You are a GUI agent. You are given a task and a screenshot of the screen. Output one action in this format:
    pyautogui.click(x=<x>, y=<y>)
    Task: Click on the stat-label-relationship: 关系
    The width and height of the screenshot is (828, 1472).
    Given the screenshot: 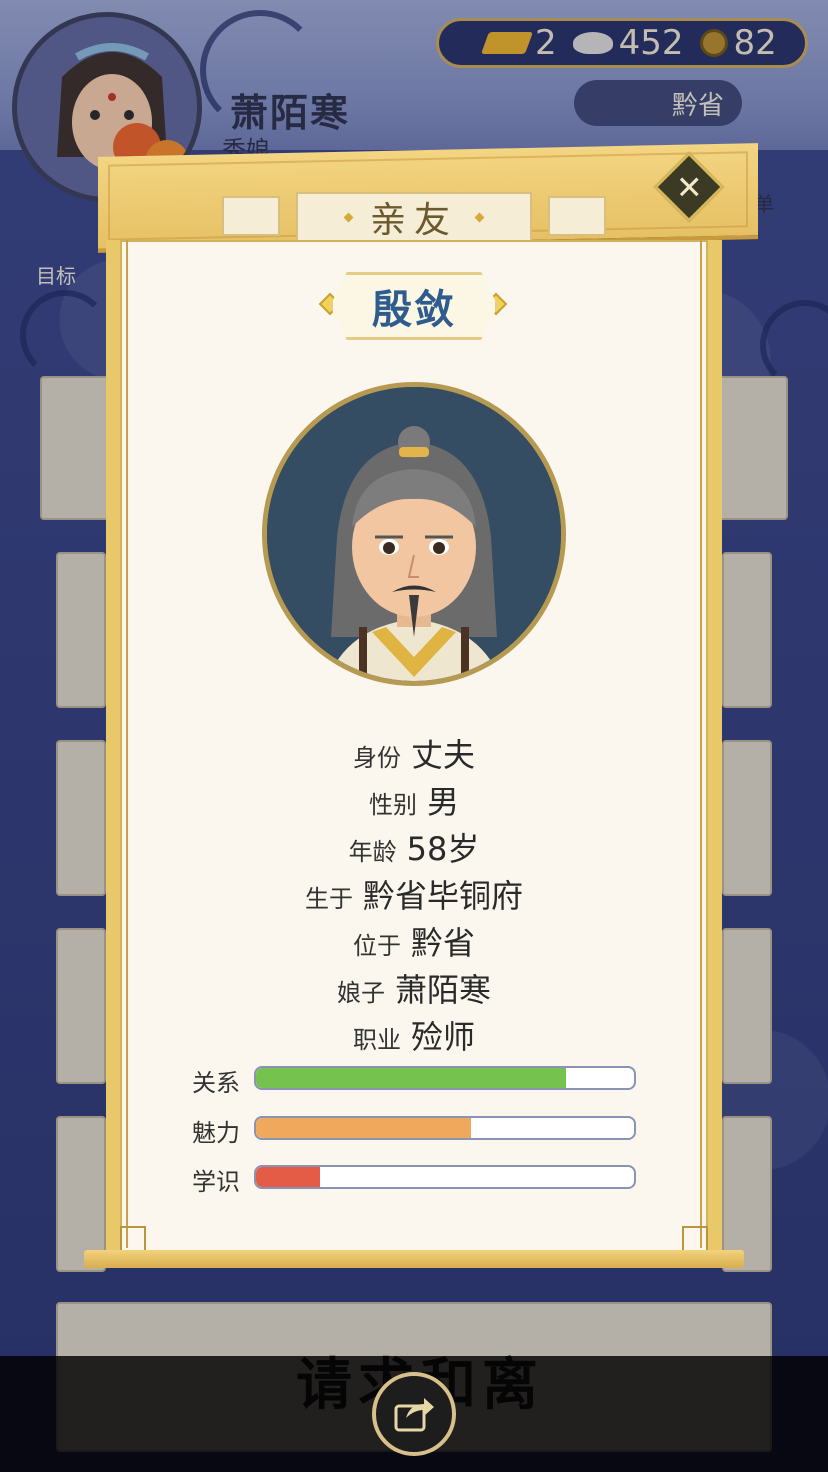 What is the action you would take?
    pyautogui.click(x=216, y=1083)
    